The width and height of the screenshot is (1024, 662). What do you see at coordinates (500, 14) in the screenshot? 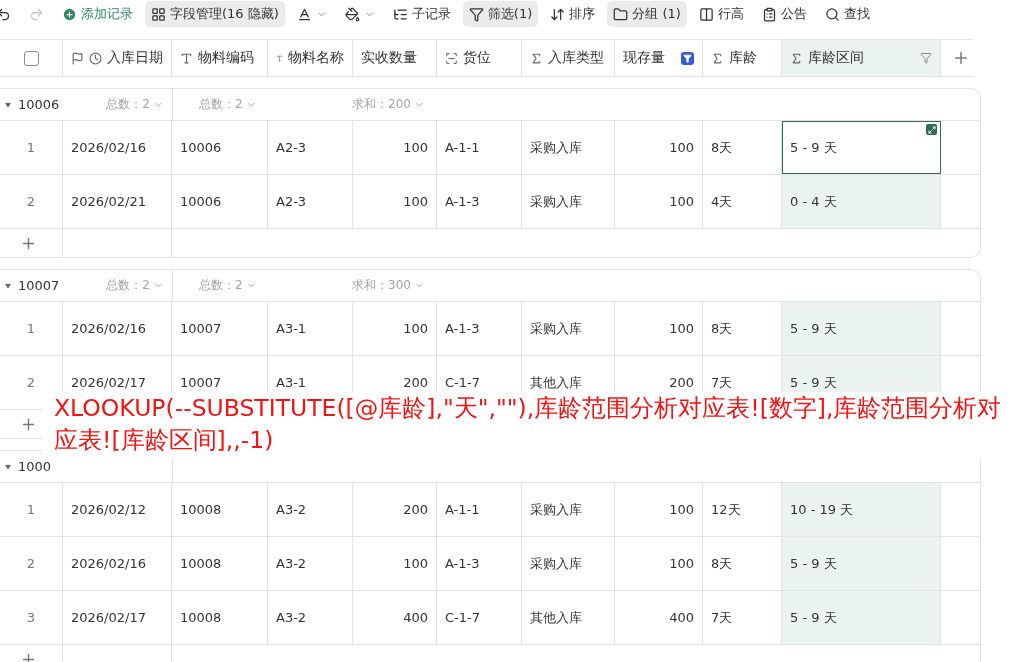
I see `filter-button: 筛选(1)` at bounding box center [500, 14].